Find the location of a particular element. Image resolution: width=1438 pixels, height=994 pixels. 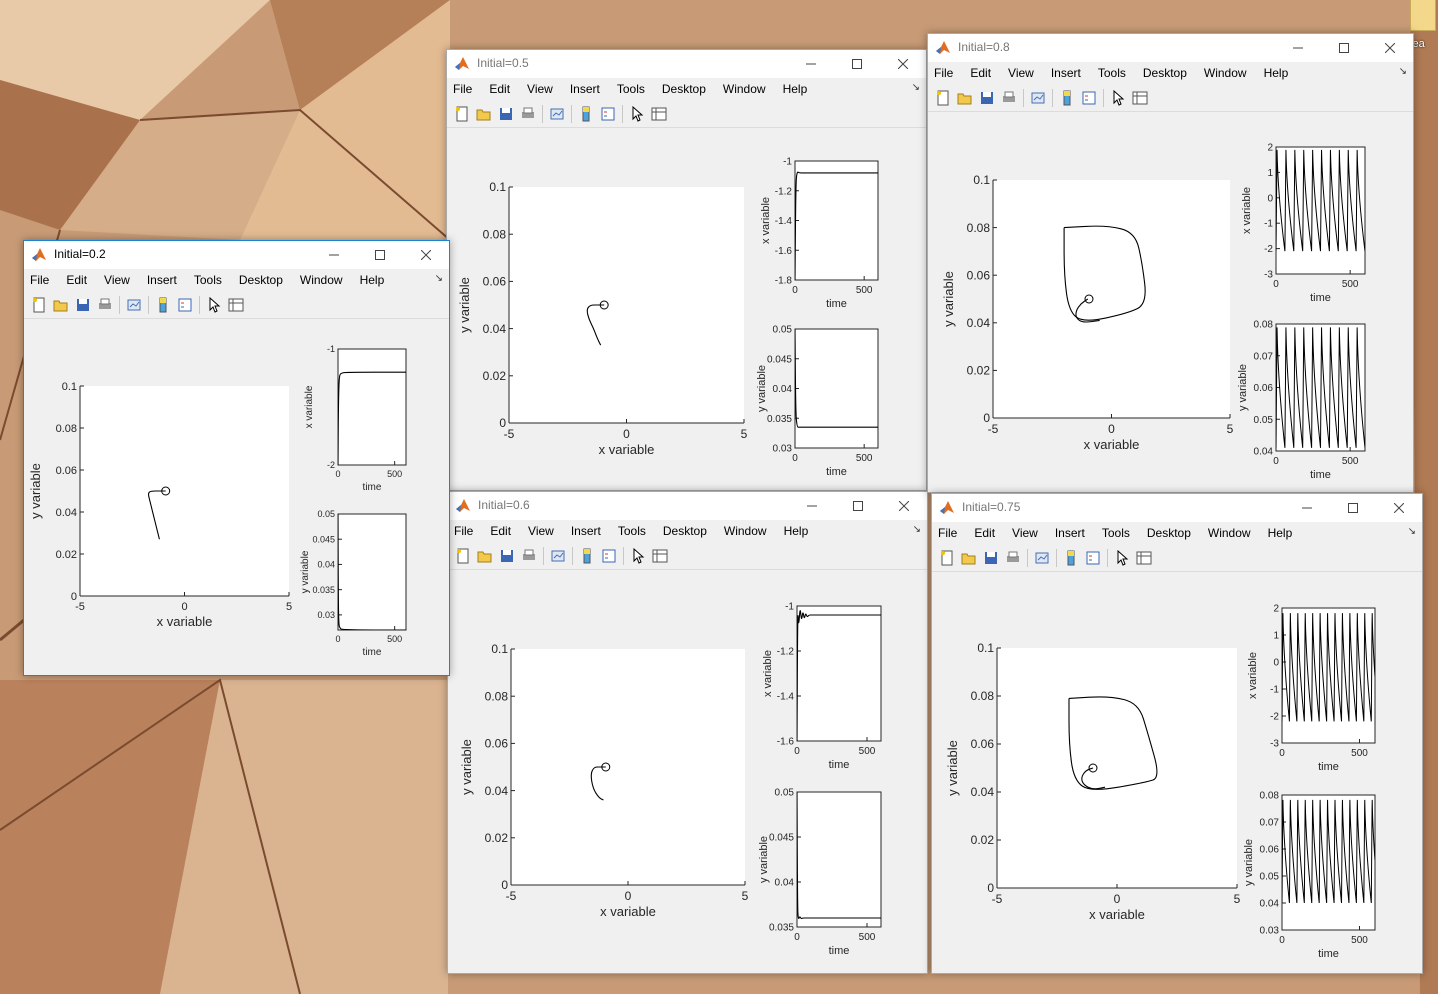

title-bar: Initial=0.8 is located at coordinates (1170, 48).